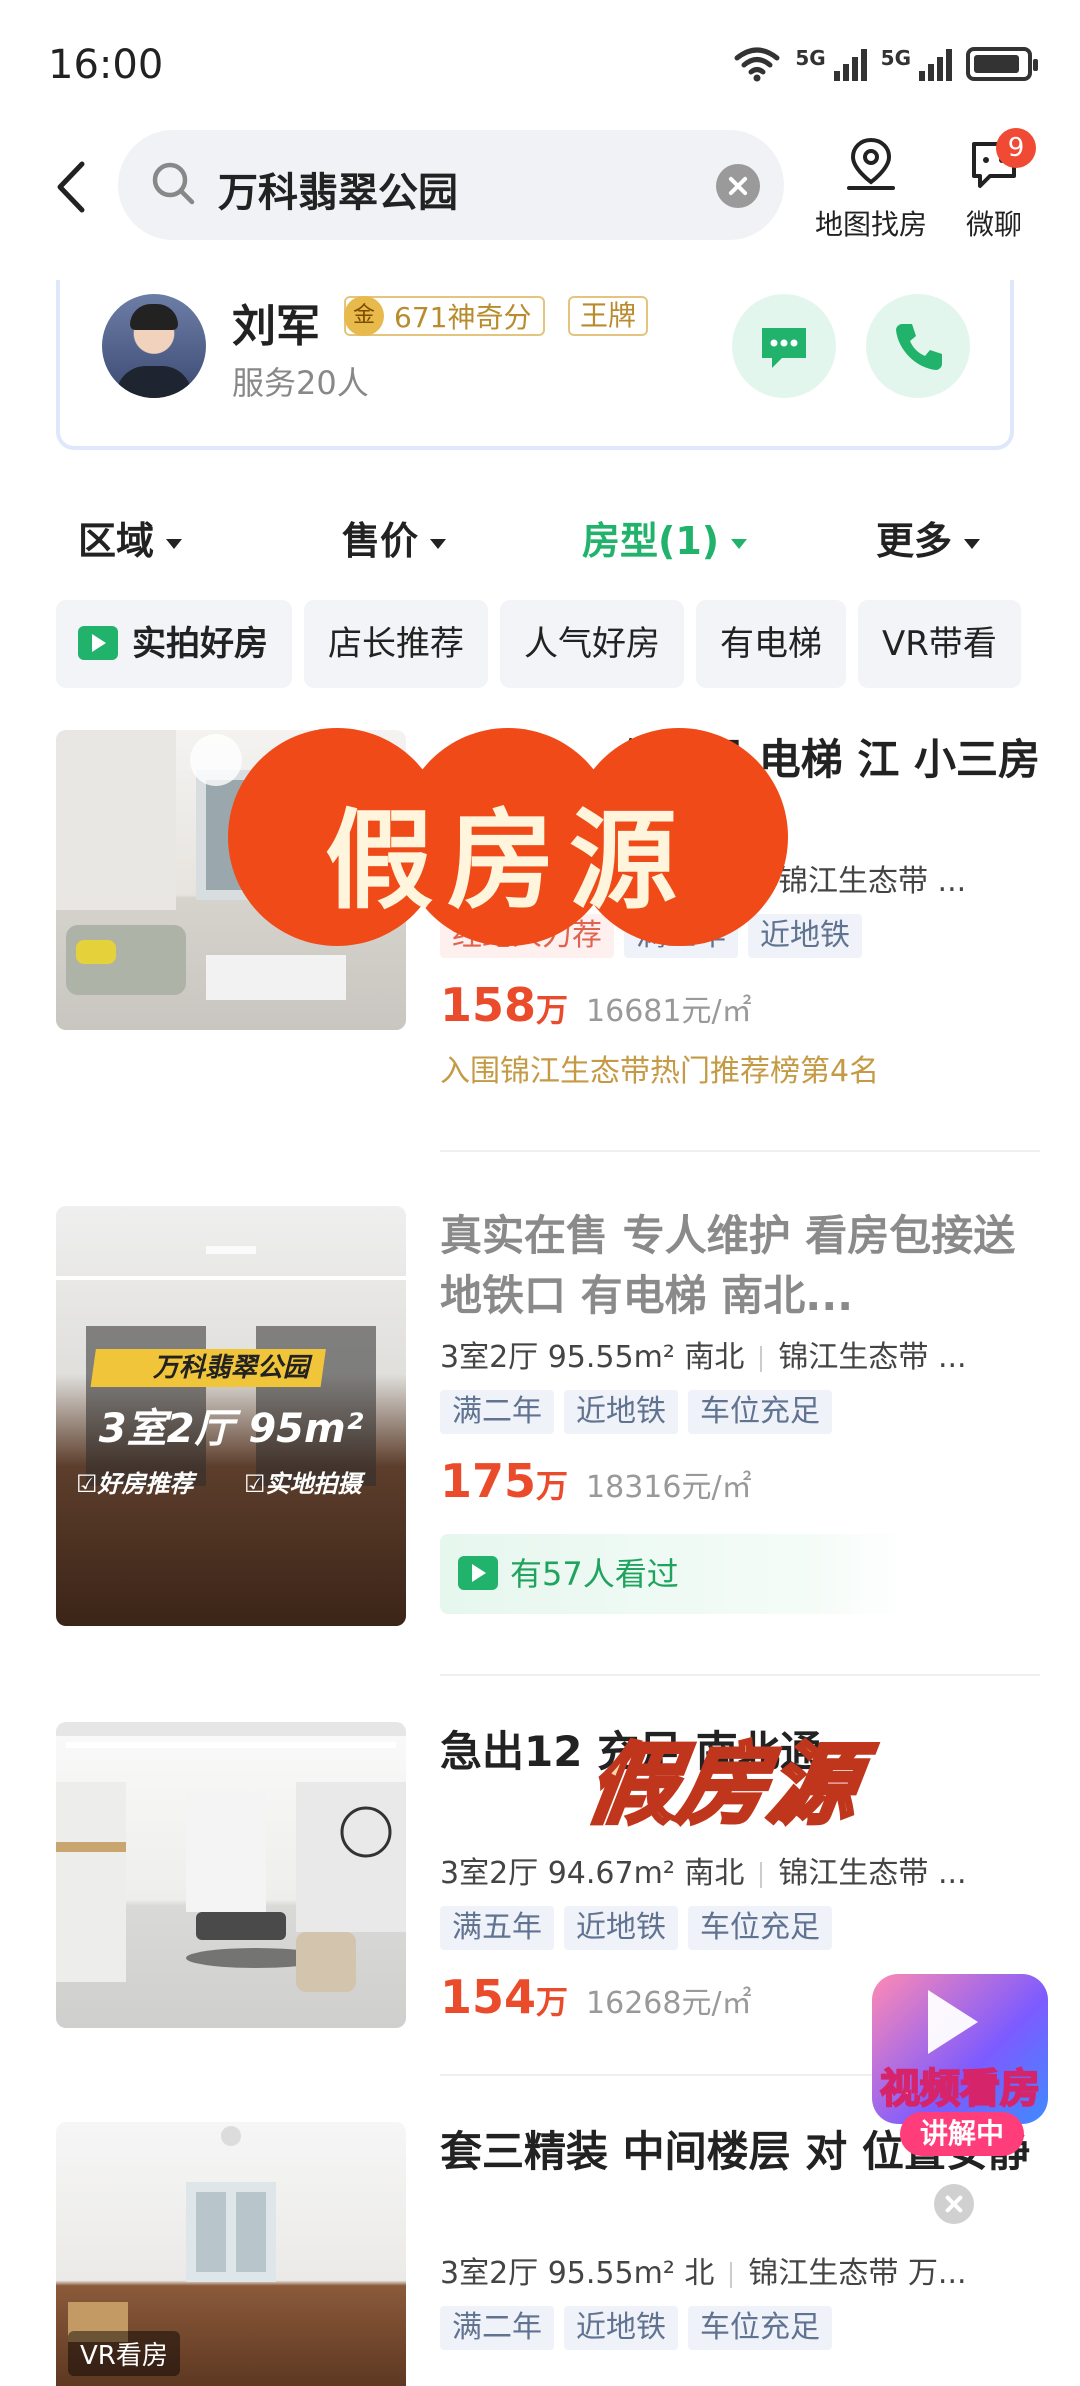  I want to click on tag-real-photo: 实拍好房, so click(174, 644).